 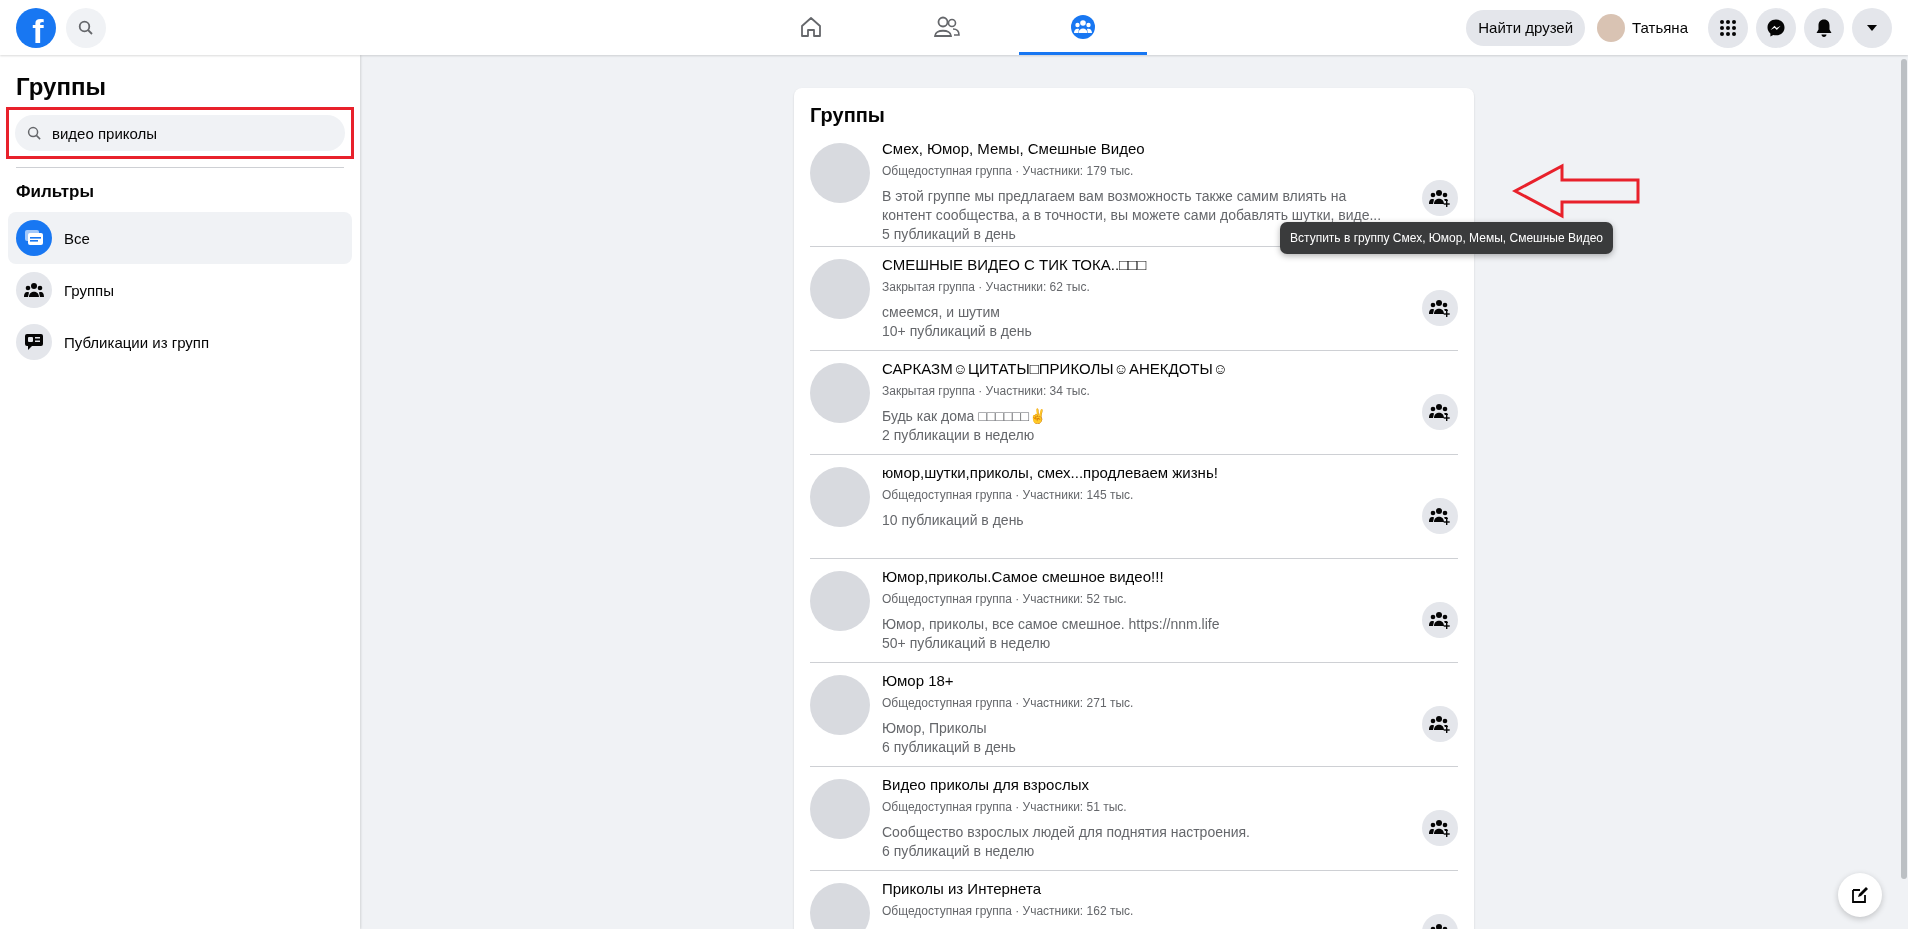 I want to click on group-name-link: Смех, Юмор, Мемы, Смешные Видео, so click(x=1013, y=149).